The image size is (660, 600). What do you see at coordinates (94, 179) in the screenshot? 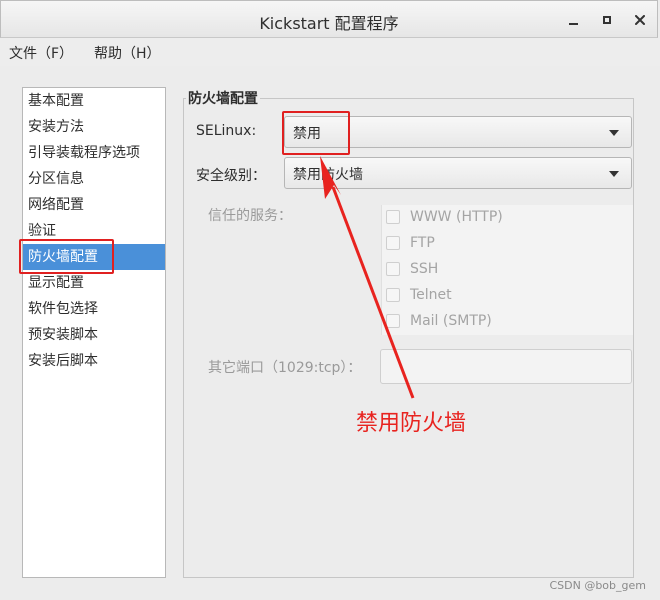
I see `sidebar-item-partitions: 分区信息` at bounding box center [94, 179].